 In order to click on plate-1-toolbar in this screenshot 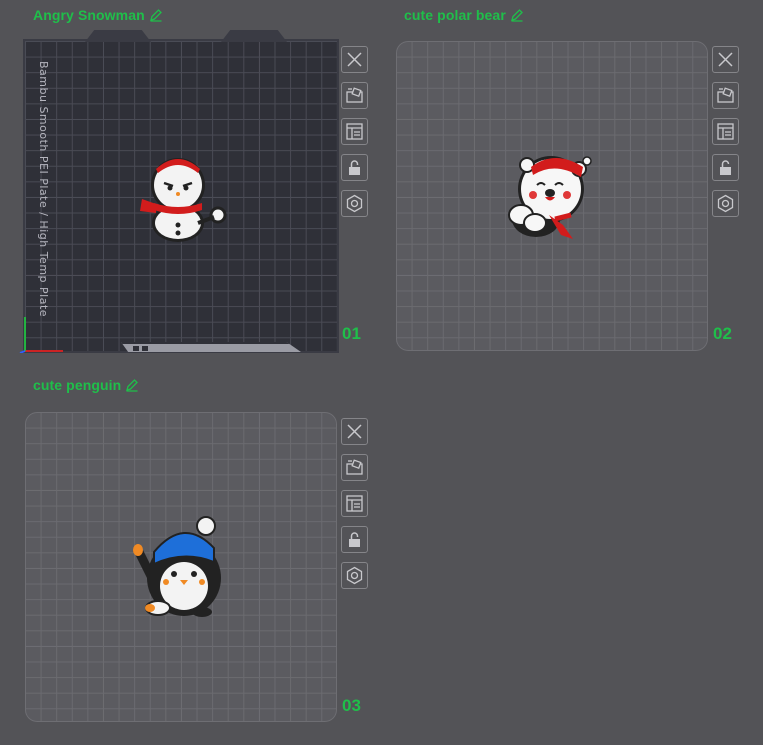, I will do `click(354, 131)`.